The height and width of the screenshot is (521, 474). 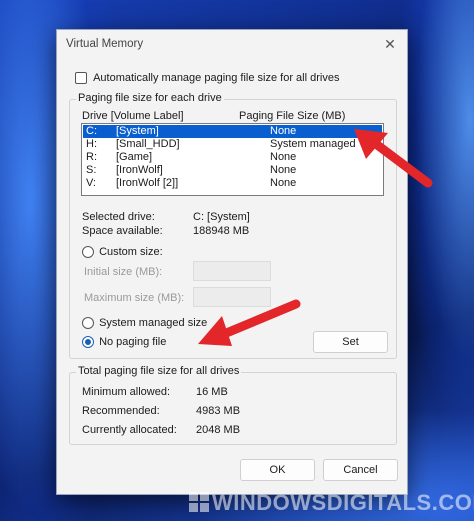 I want to click on drive-letter: C:, so click(x=91, y=131).